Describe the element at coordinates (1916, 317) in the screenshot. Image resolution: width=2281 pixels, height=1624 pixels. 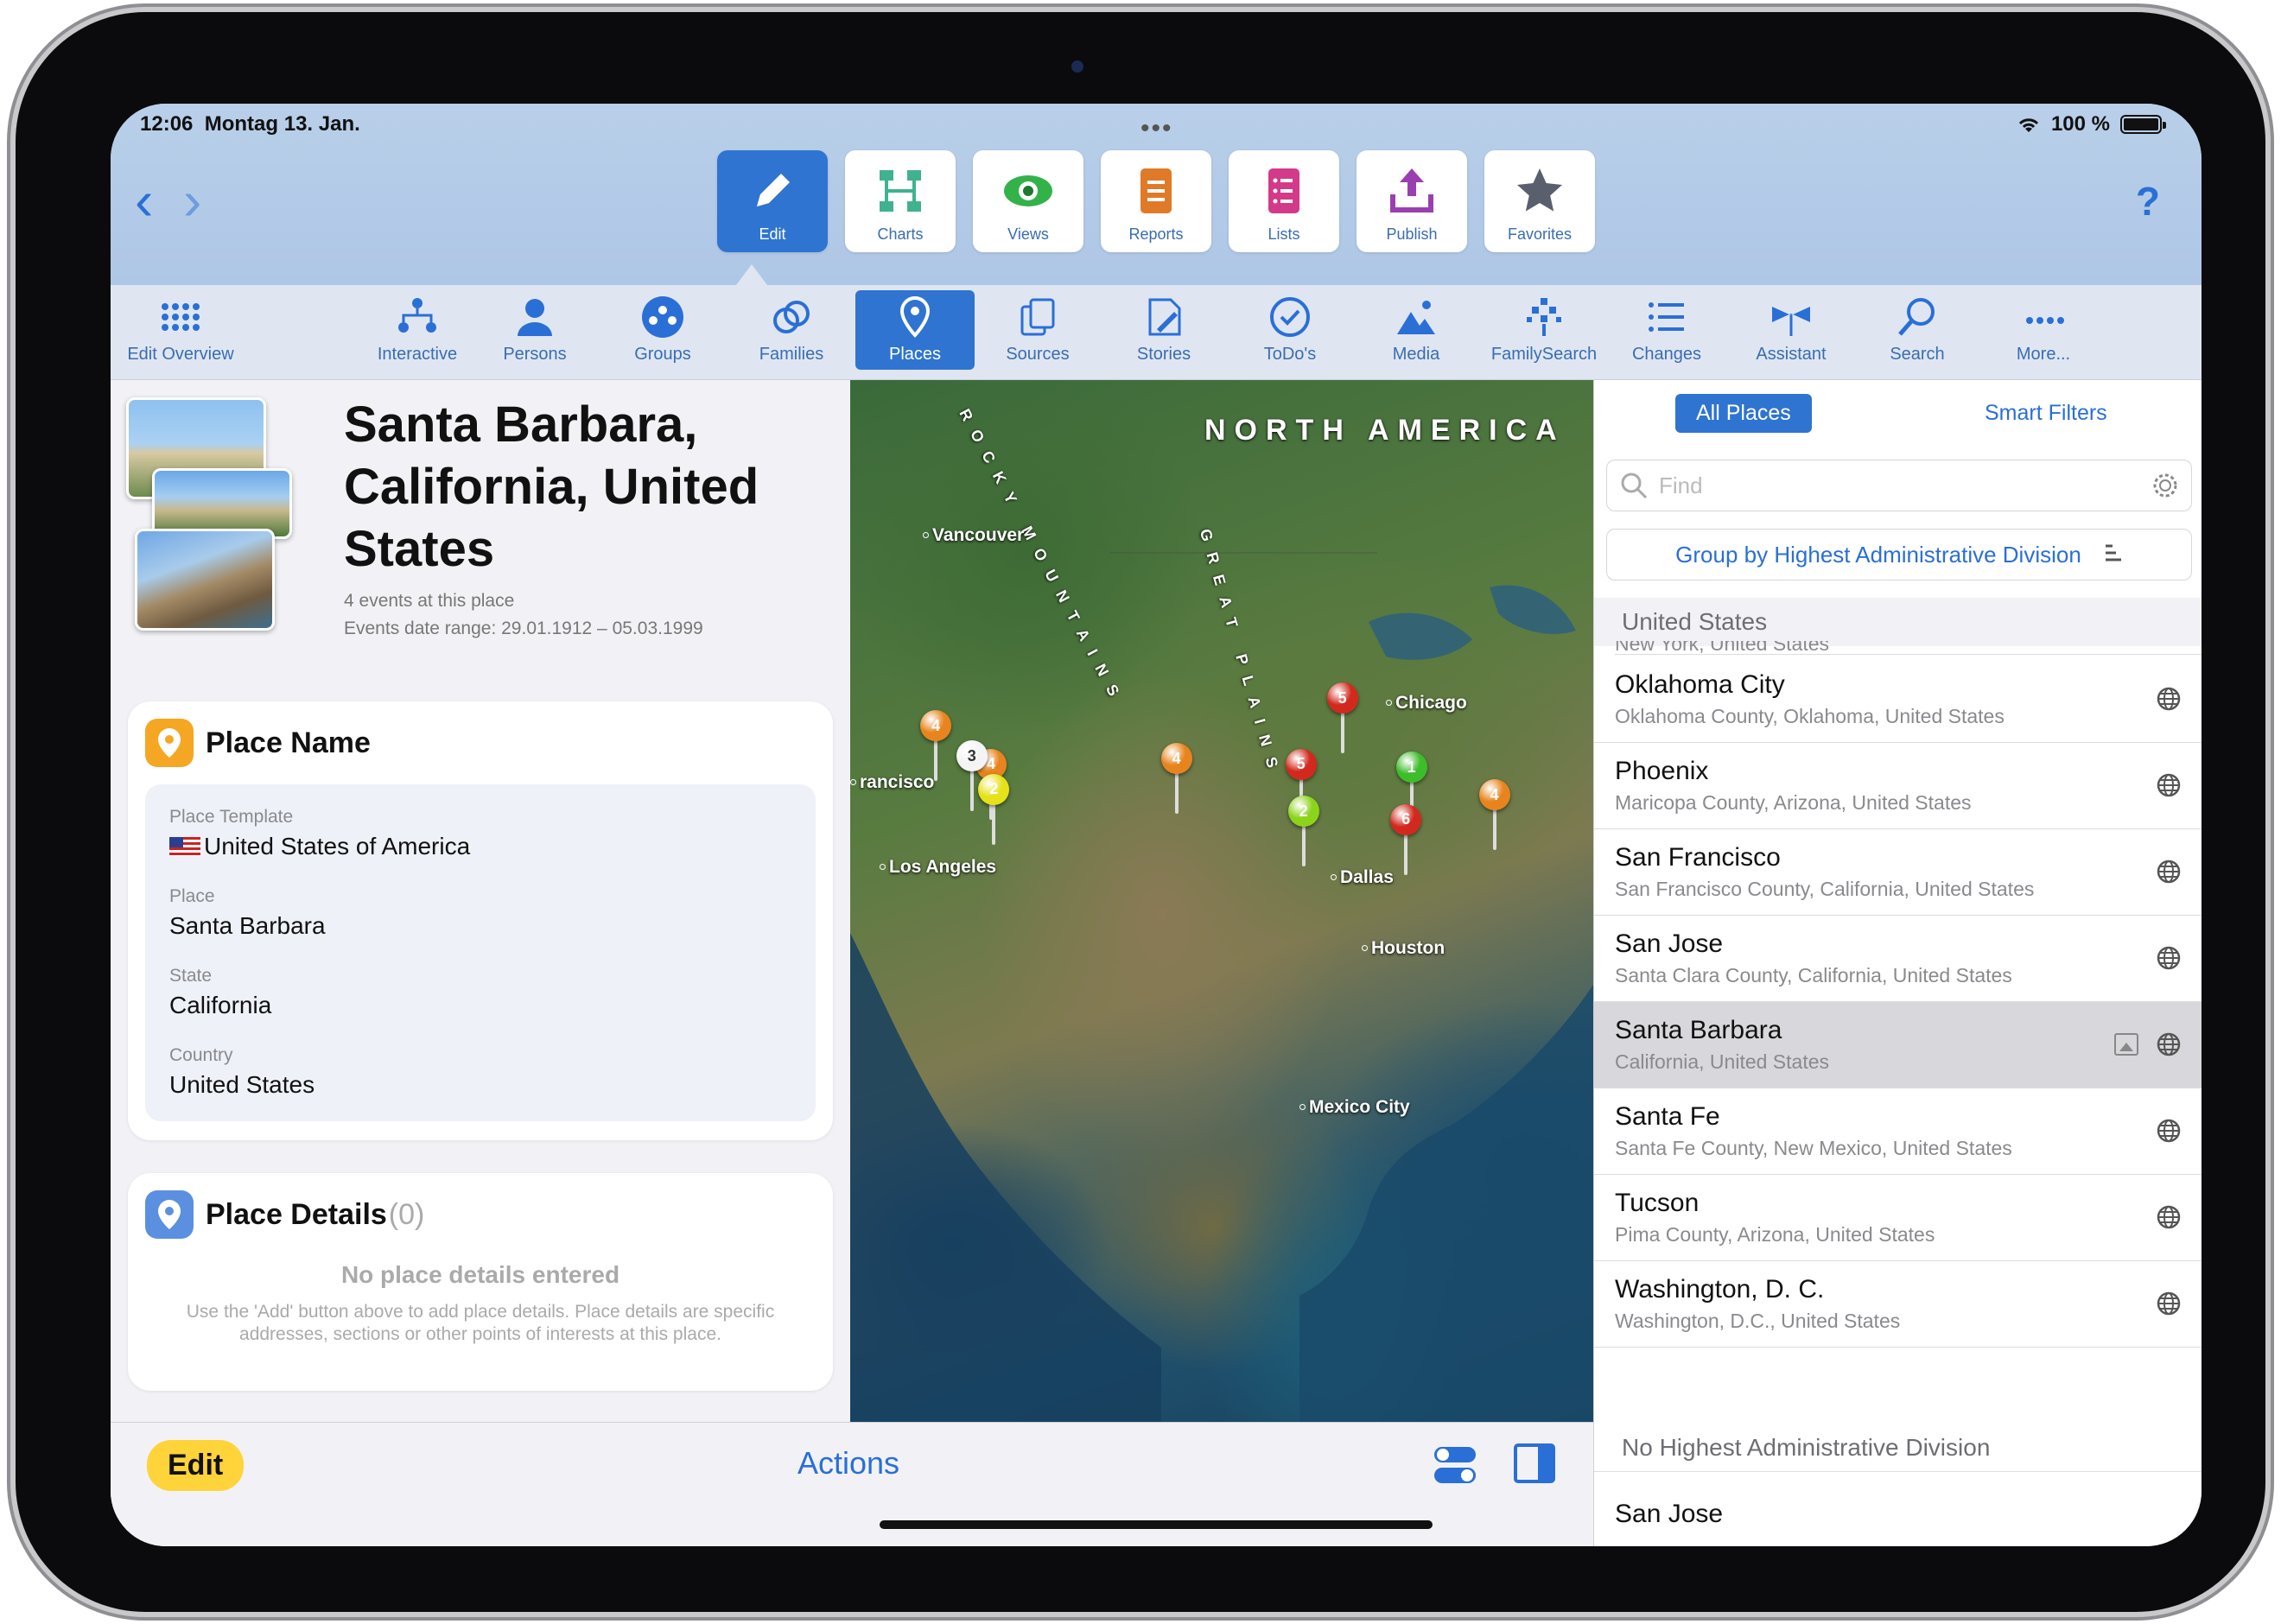
I see `search-icon` at that location.